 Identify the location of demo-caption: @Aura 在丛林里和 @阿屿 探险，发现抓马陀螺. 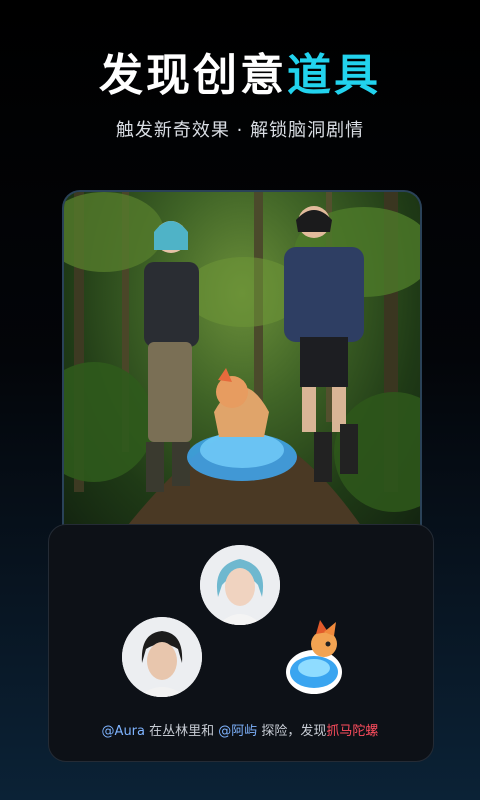
(240, 729).